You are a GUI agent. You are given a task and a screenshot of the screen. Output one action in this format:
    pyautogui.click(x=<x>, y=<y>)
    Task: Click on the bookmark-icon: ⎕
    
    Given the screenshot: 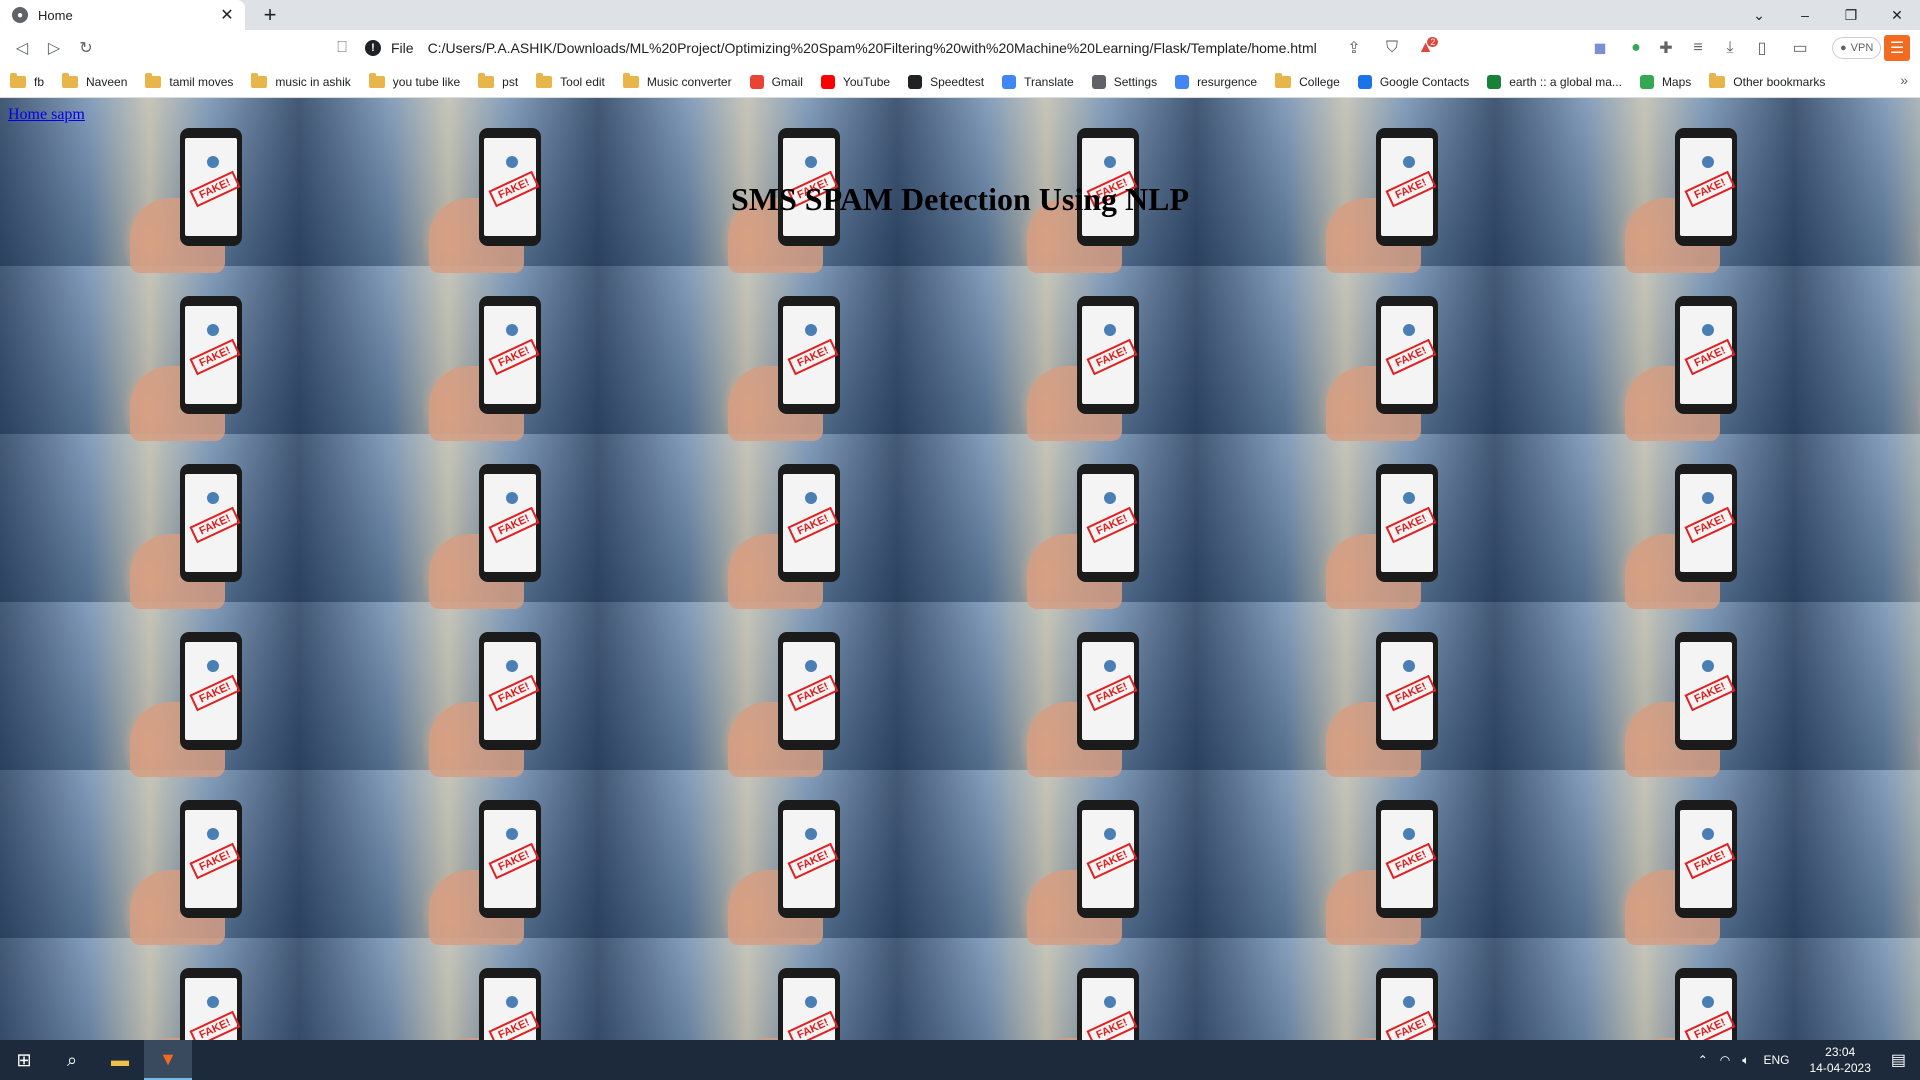 What is the action you would take?
    pyautogui.click(x=342, y=48)
    